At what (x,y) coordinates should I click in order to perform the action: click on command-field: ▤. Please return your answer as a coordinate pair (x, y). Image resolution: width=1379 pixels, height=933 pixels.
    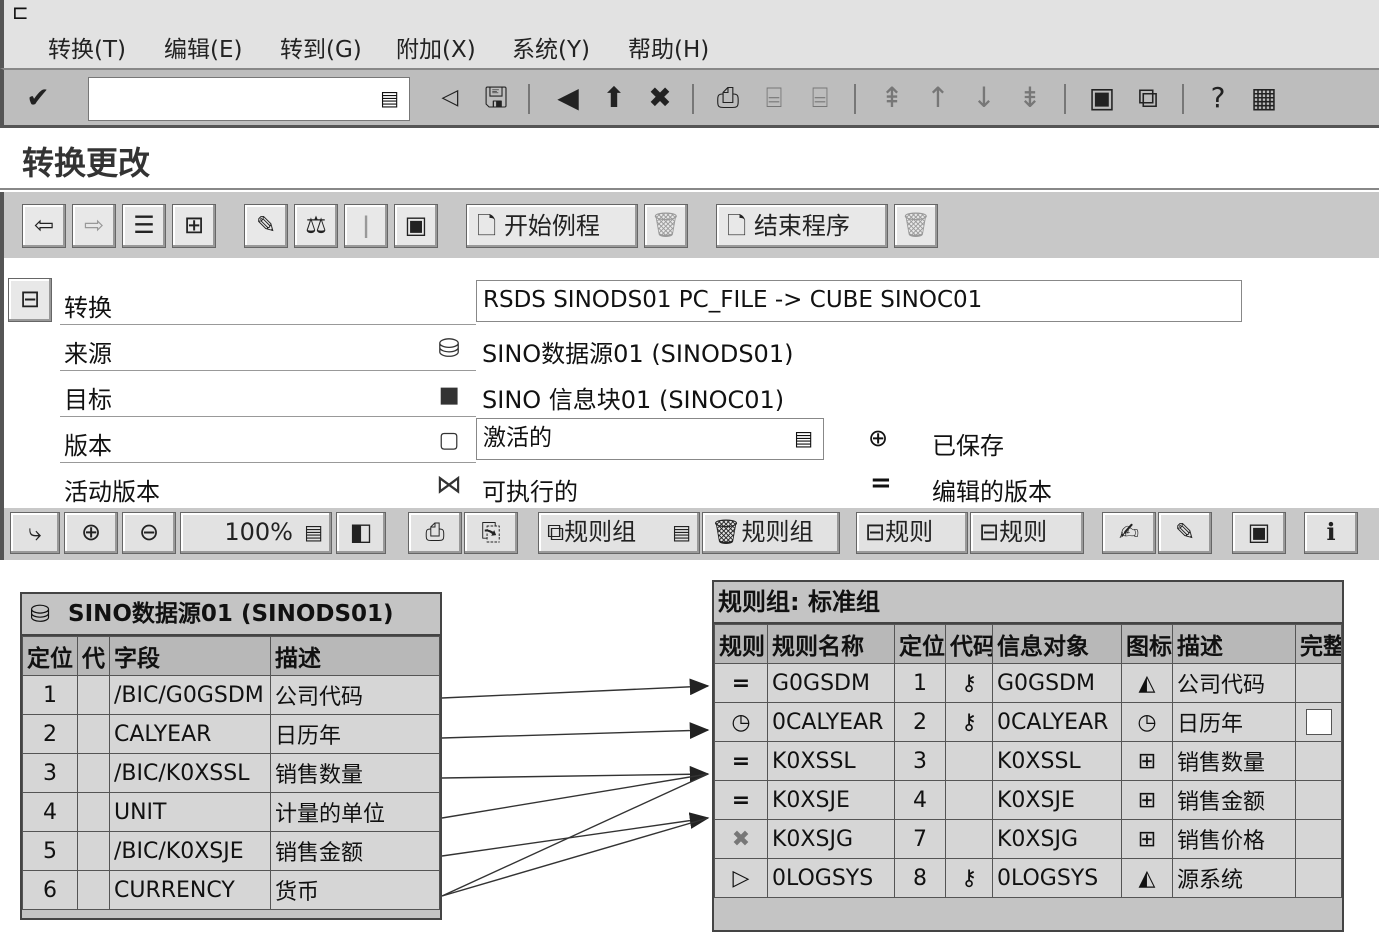
    Looking at the image, I should click on (249, 99).